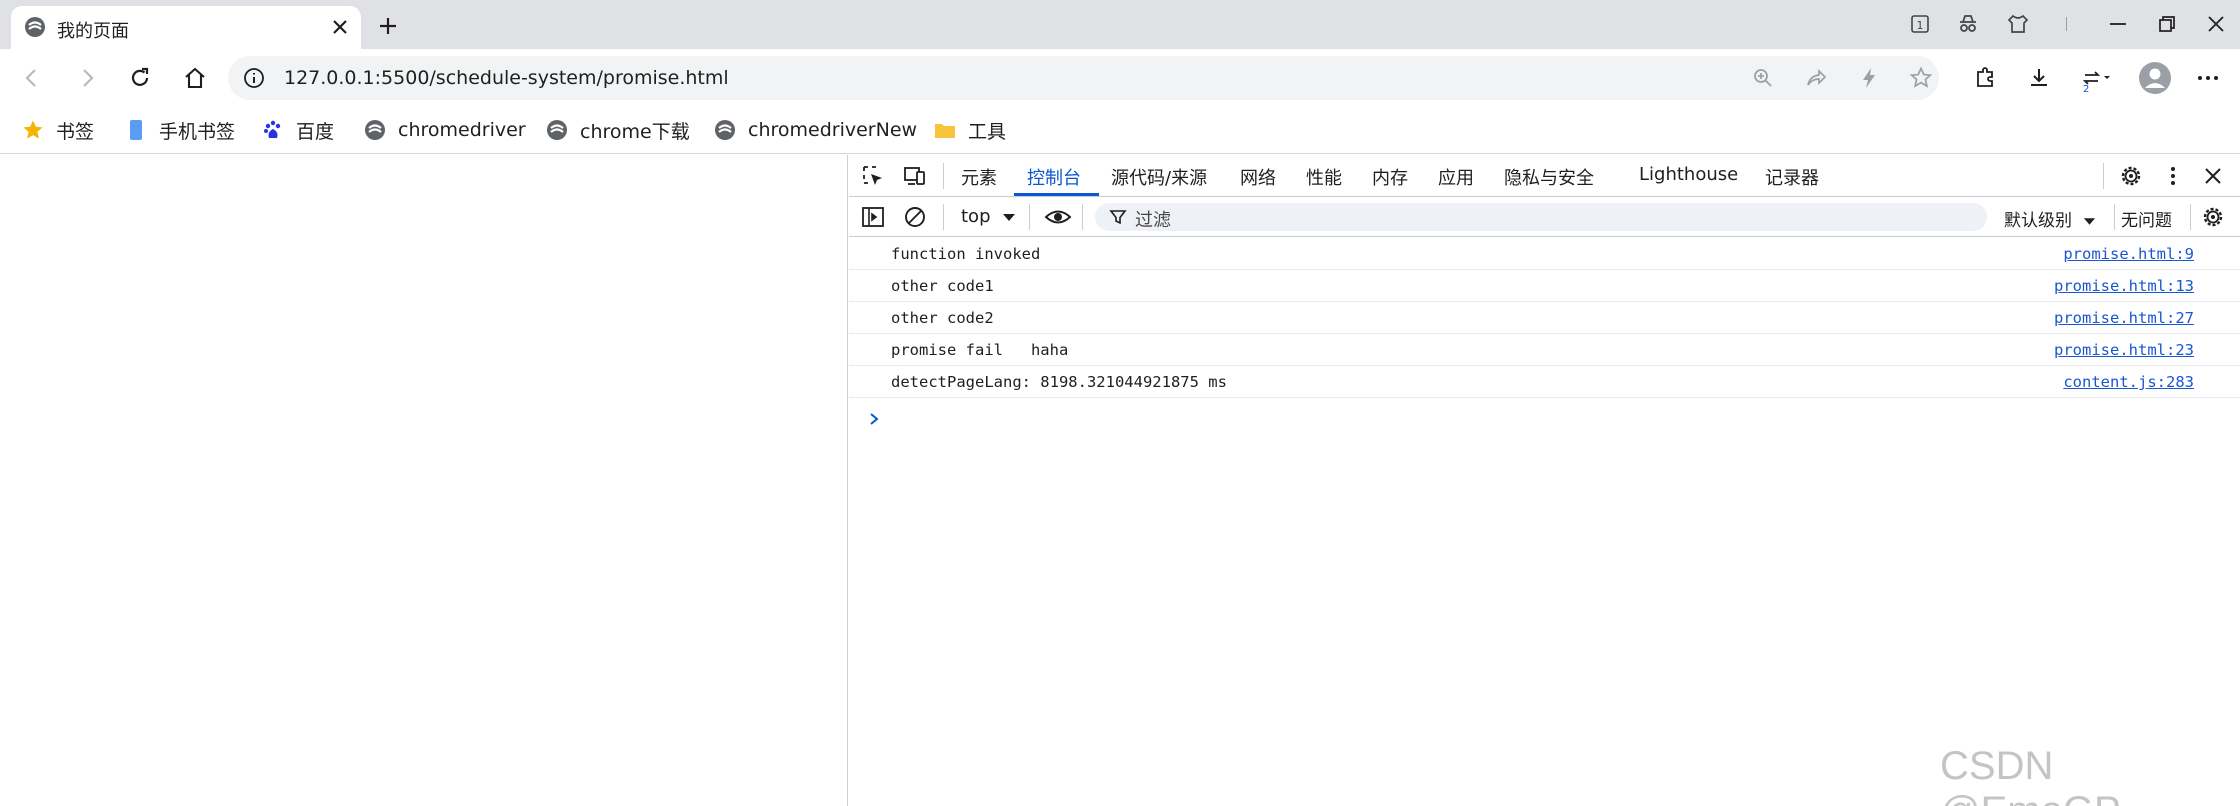  I want to click on console-message: function invoked promise.html:9, so click(1544, 254).